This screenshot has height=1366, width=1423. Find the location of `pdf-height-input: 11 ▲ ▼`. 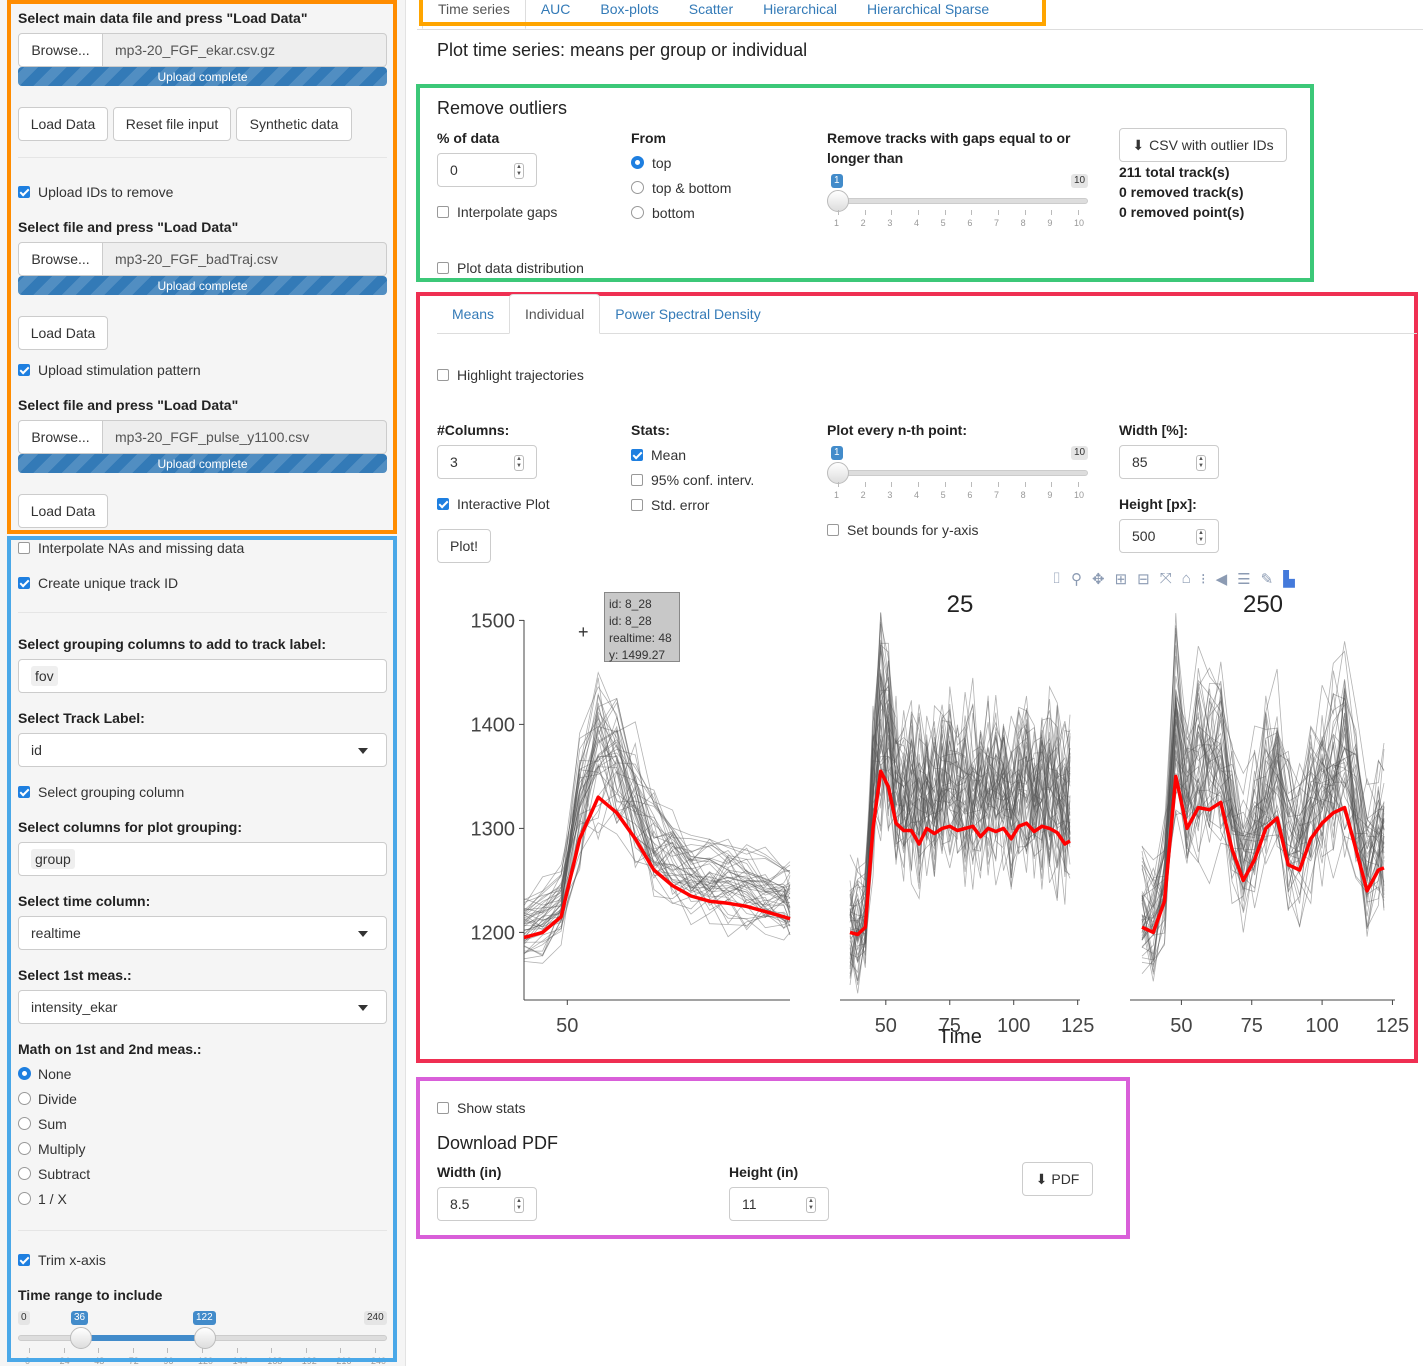

pdf-height-input: 11 ▲ ▼ is located at coordinates (779, 1204).